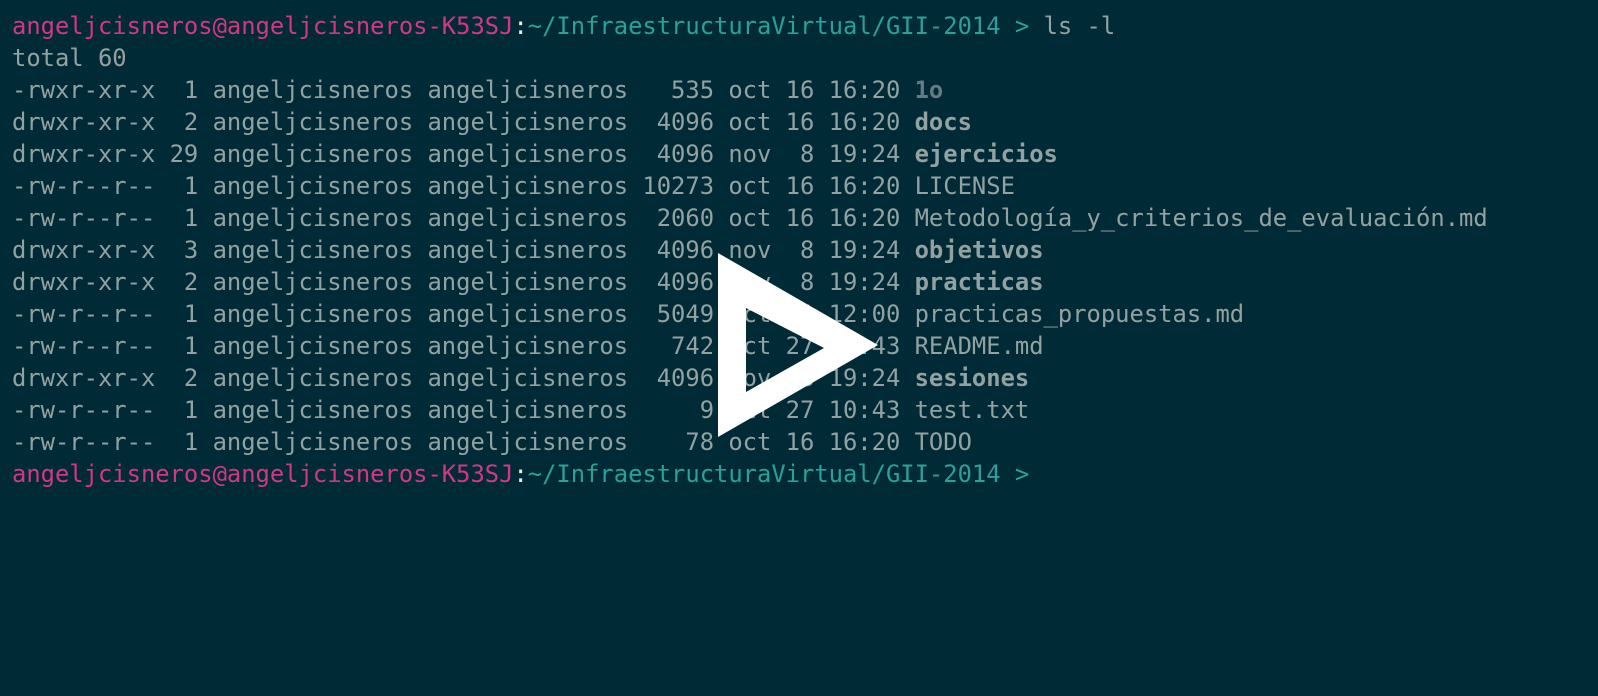 This screenshot has width=1598, height=696. Describe the element at coordinates (979, 250) in the screenshot. I see `listing-filename: objetivos` at that location.